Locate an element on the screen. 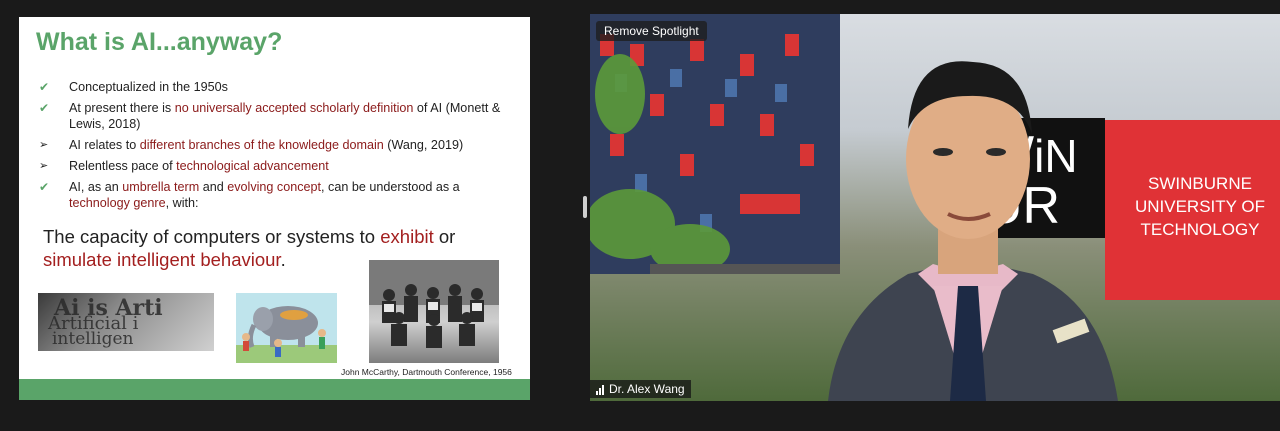 The height and width of the screenshot is (431, 1280). building-facade-icon is located at coordinates (715, 144).